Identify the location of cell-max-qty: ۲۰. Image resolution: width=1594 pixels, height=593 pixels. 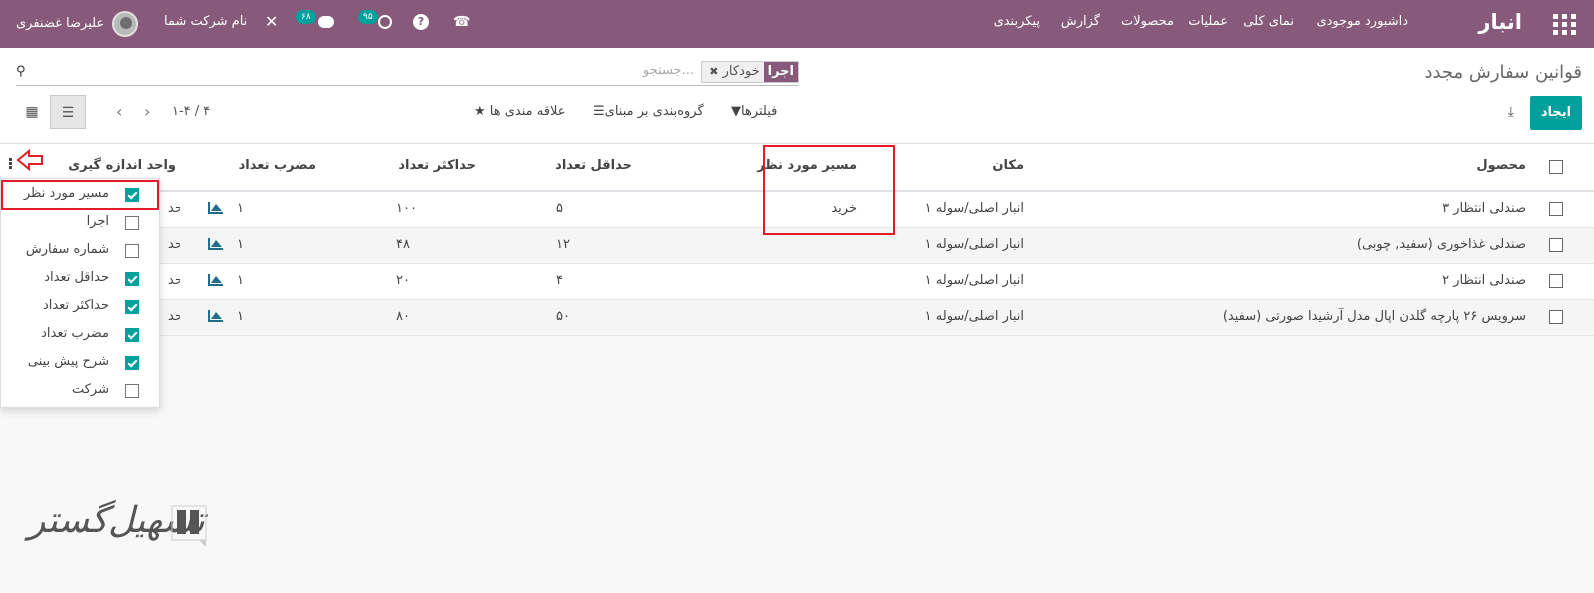
(403, 280).